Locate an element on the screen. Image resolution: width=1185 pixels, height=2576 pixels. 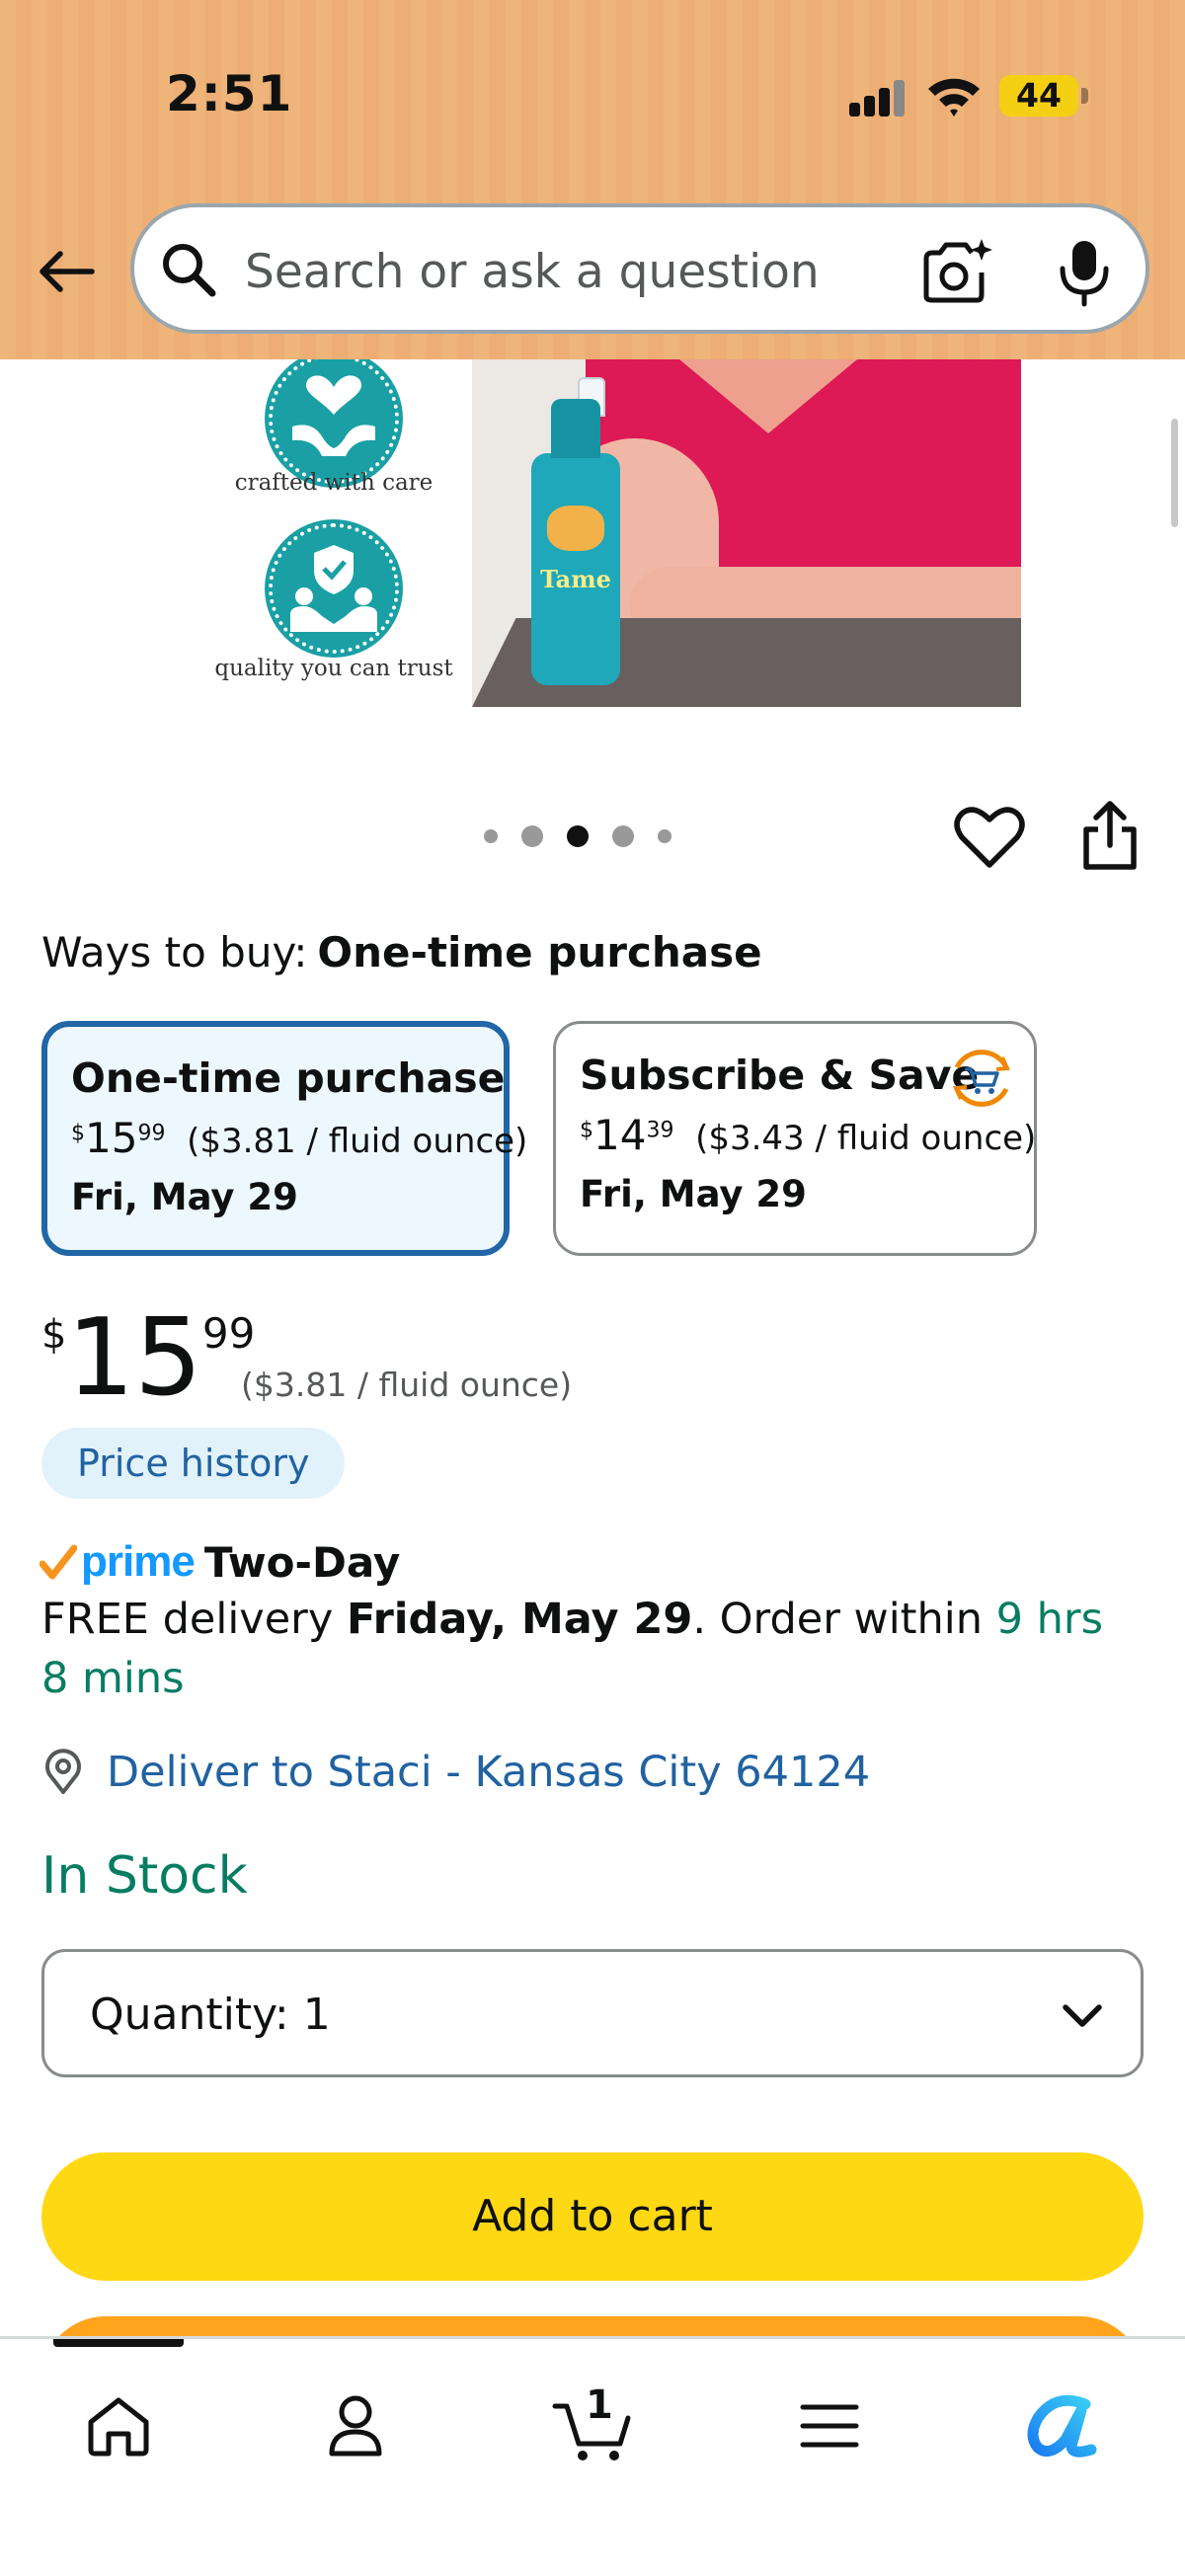
option-title: Subscribe & Save is located at coordinates (780, 1075).